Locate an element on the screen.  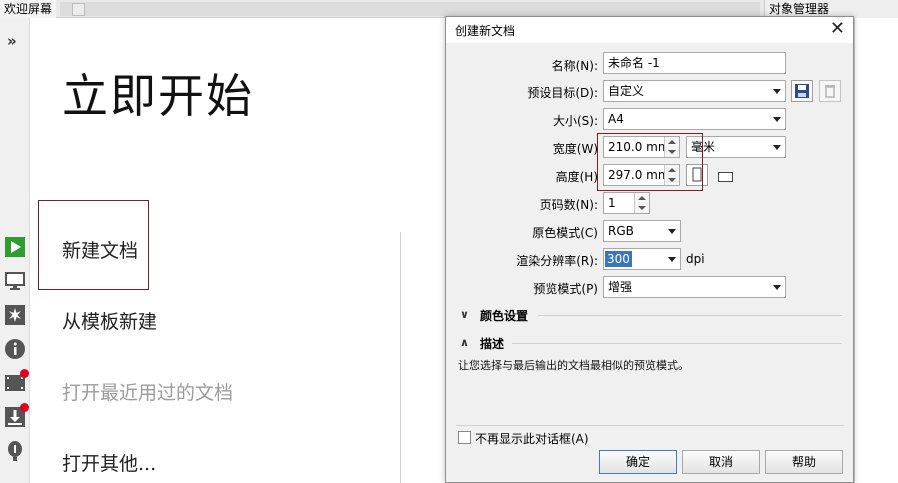
save-icon is located at coordinates (802, 91).